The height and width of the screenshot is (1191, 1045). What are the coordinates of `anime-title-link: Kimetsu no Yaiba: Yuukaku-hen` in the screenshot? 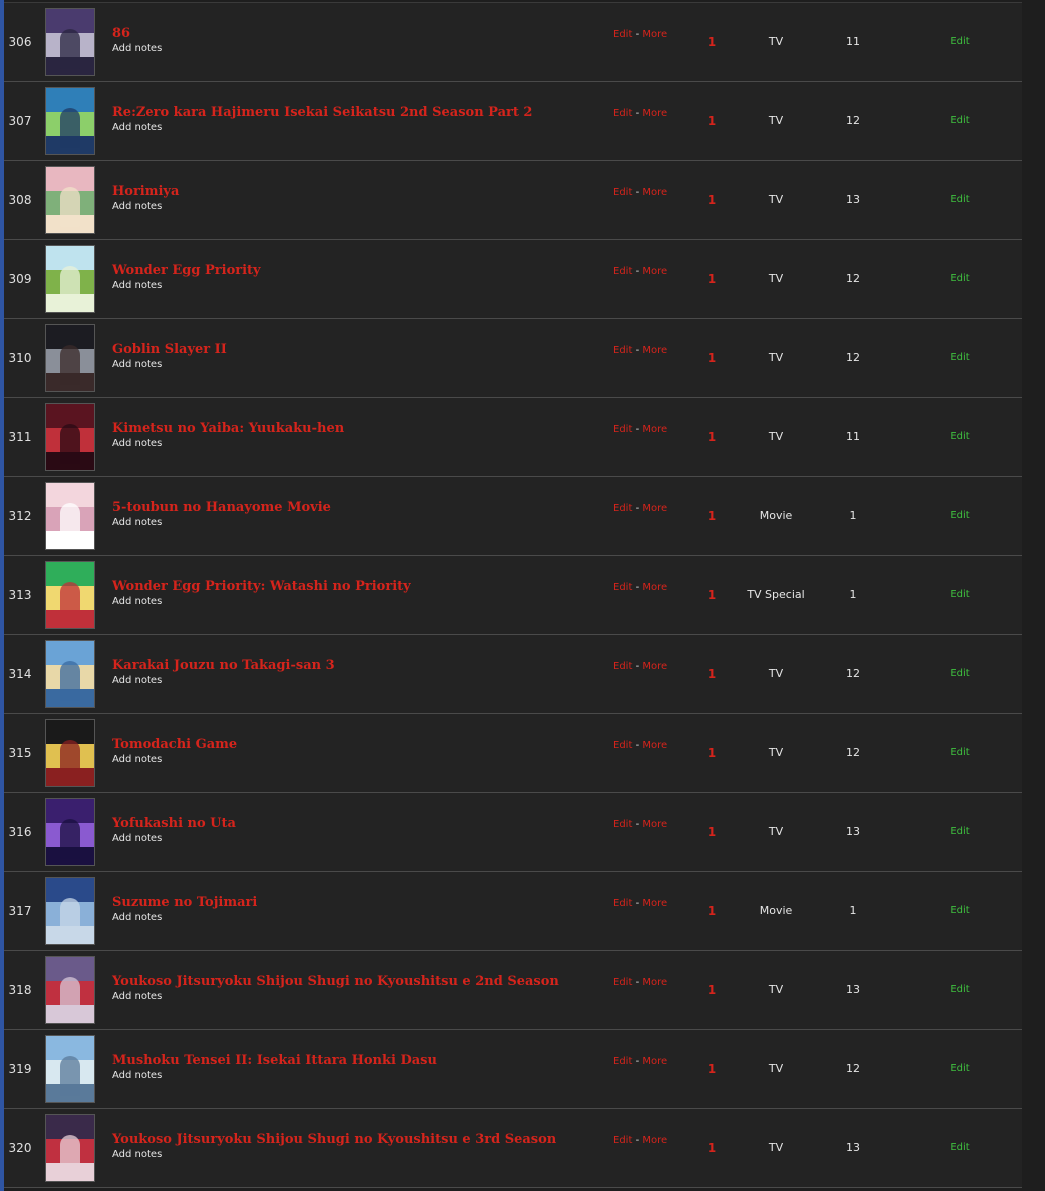 It's located at (357, 428).